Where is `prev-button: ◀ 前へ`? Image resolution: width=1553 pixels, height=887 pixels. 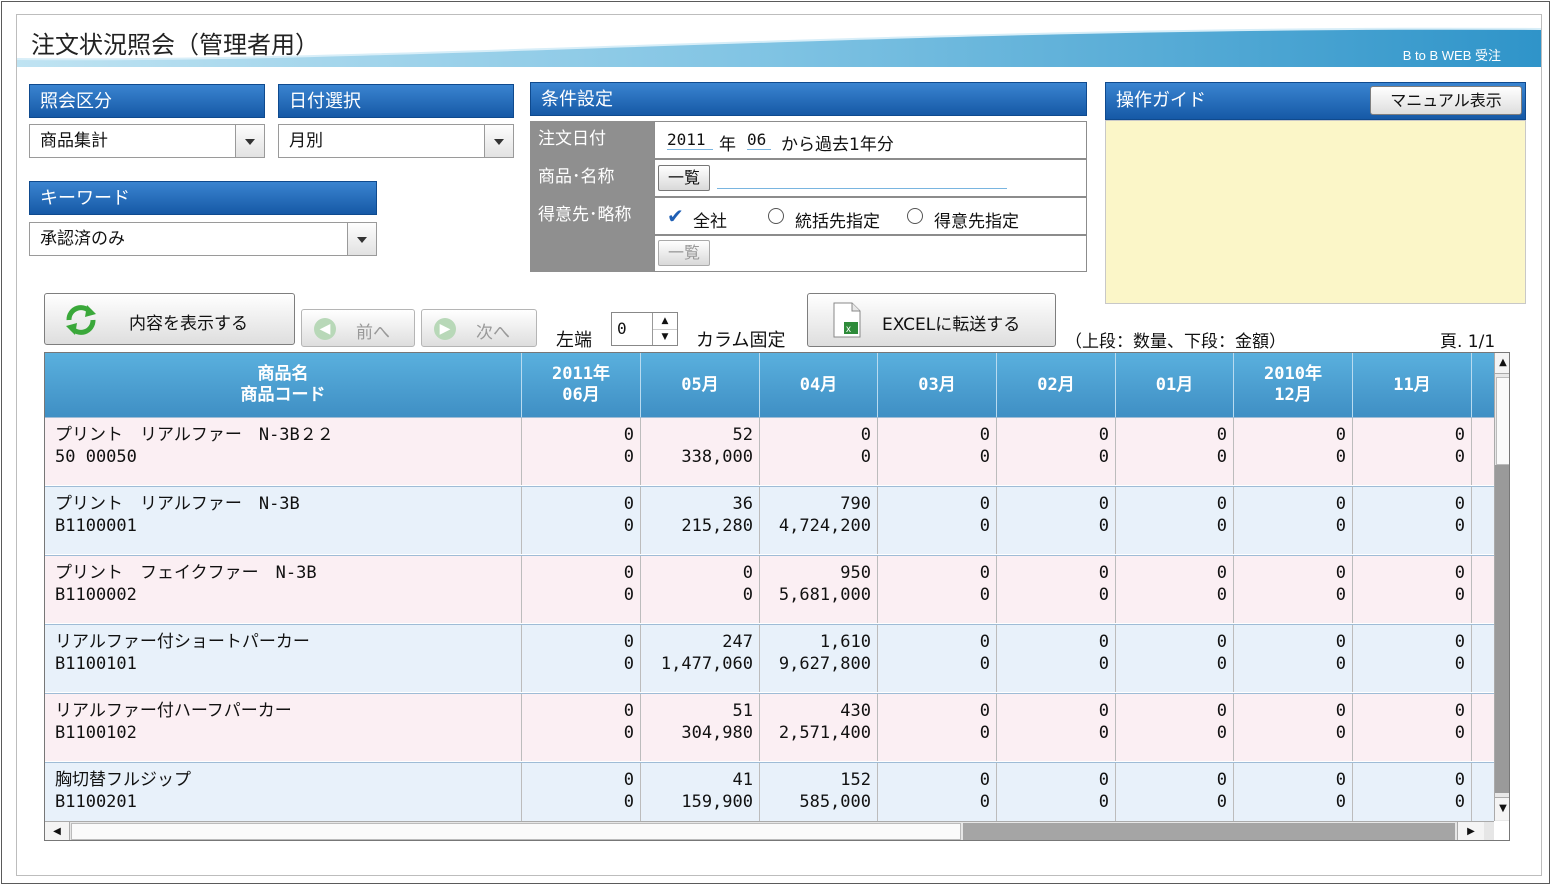
prev-button: ◀ 前へ is located at coordinates (358, 328).